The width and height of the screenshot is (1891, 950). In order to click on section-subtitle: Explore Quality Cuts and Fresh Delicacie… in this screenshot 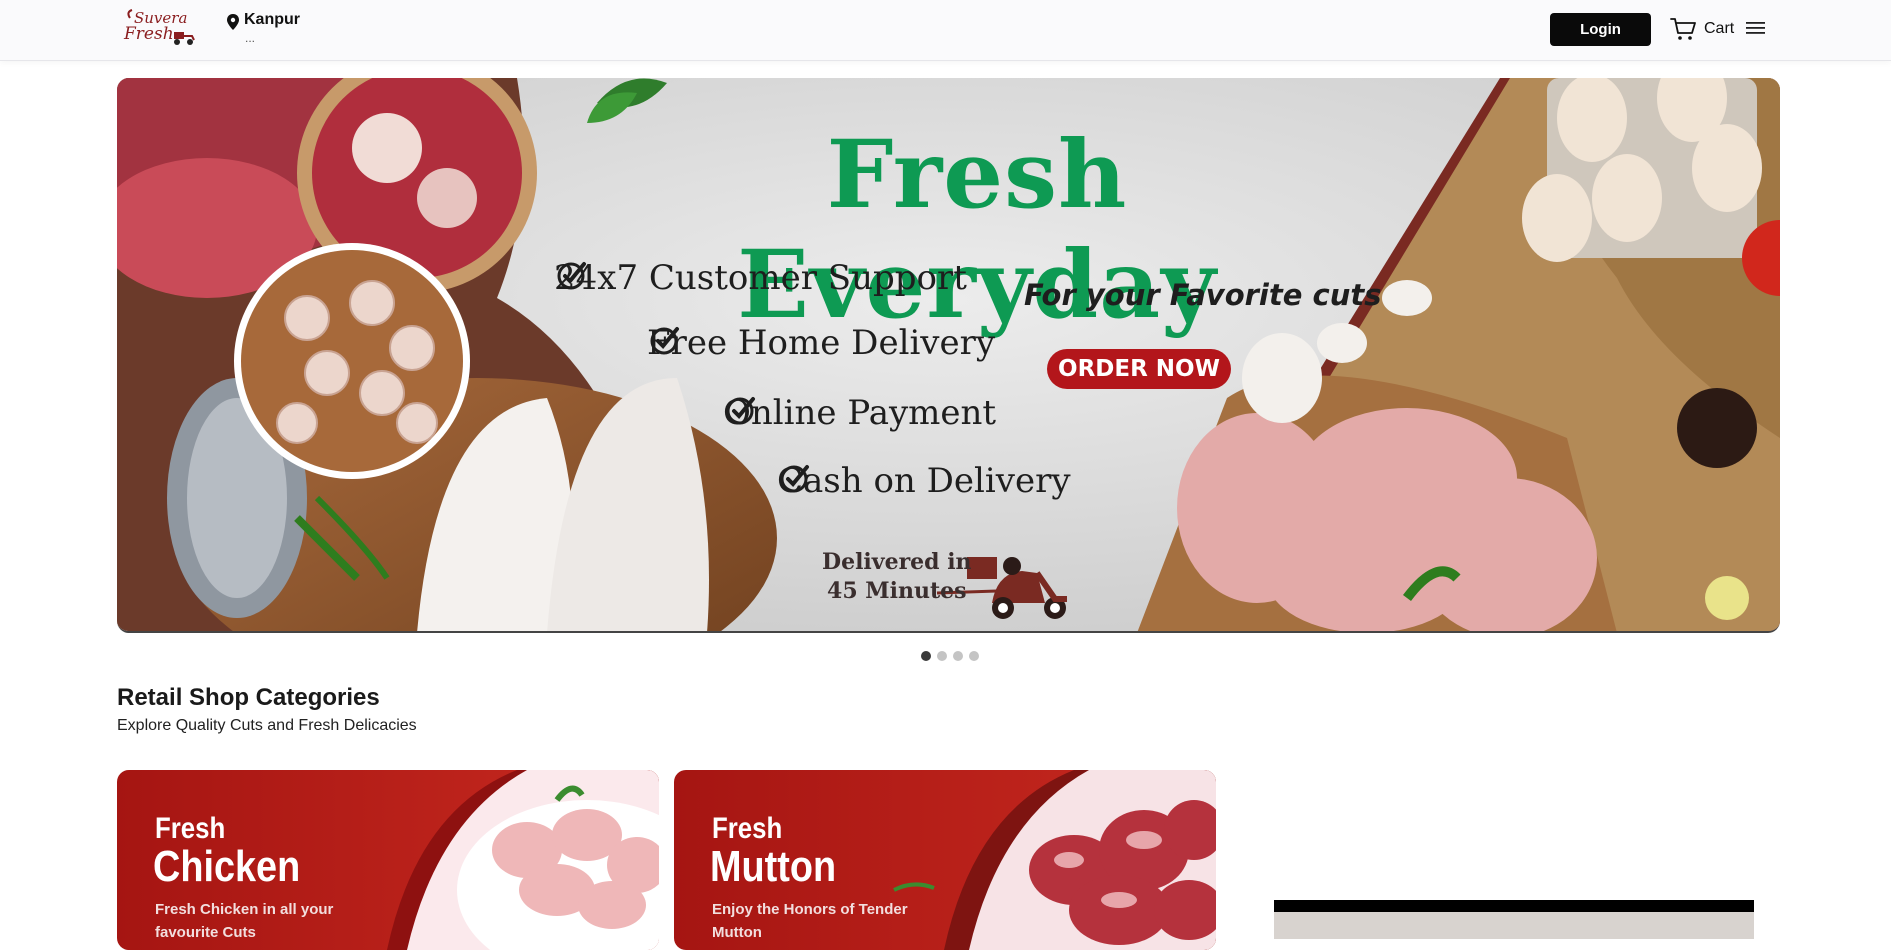, I will do `click(267, 725)`.